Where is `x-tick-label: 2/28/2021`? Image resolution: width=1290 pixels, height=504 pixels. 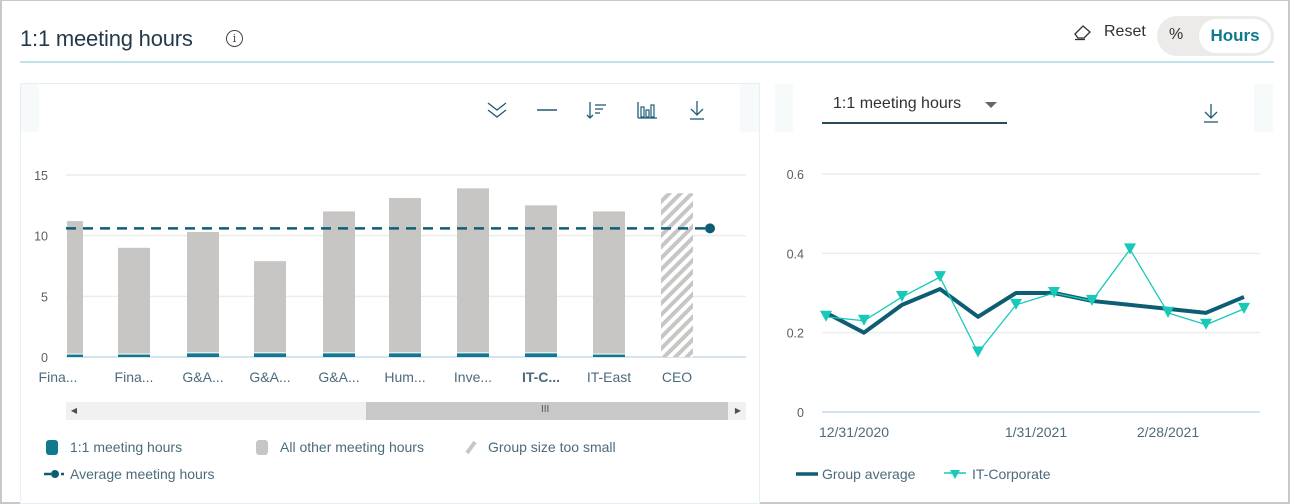 x-tick-label: 2/28/2021 is located at coordinates (1168, 432).